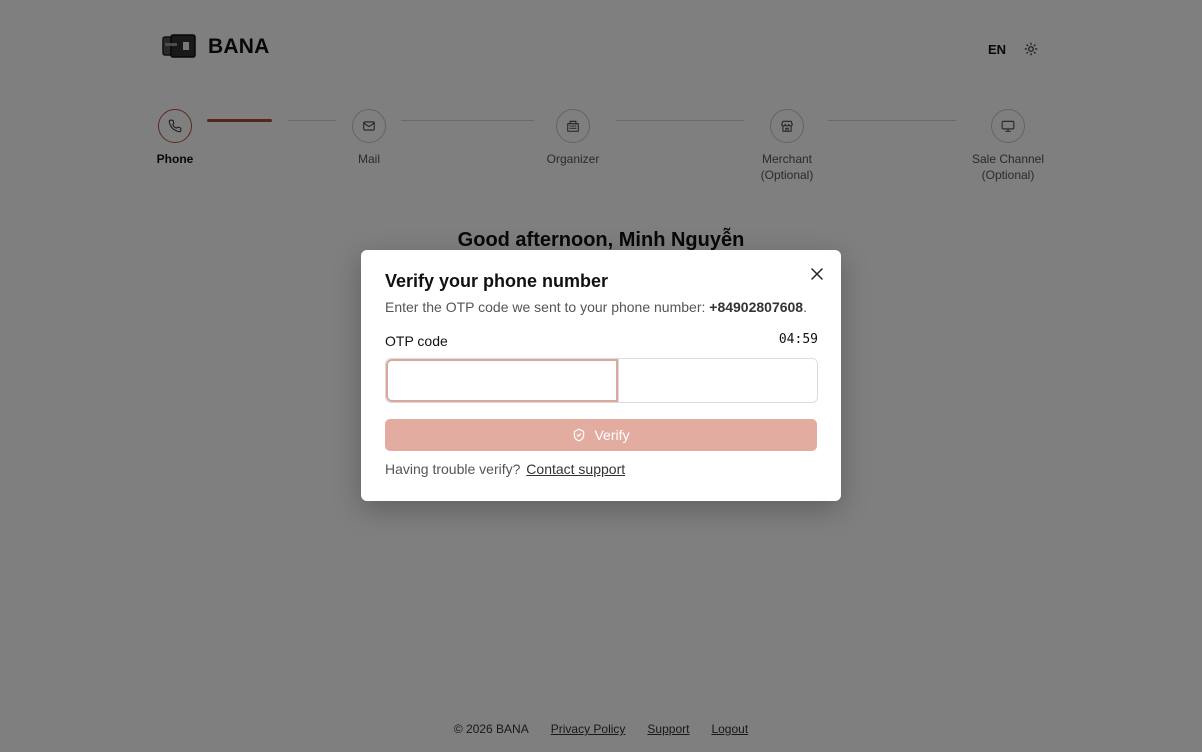 The height and width of the screenshot is (752, 1202). I want to click on verify-button-label: Verify, so click(612, 435).